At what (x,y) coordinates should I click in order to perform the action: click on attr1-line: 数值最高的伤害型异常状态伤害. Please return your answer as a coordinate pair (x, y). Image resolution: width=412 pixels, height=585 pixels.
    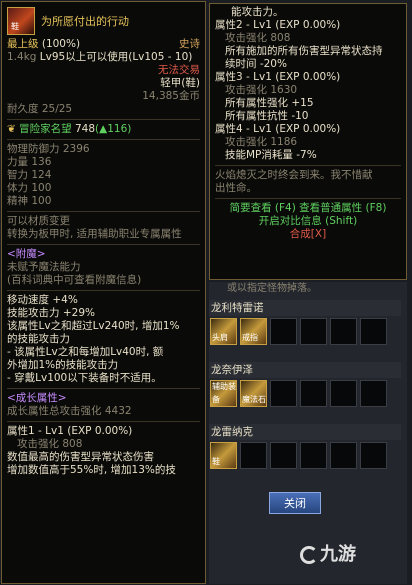
    Looking at the image, I should click on (80, 457).